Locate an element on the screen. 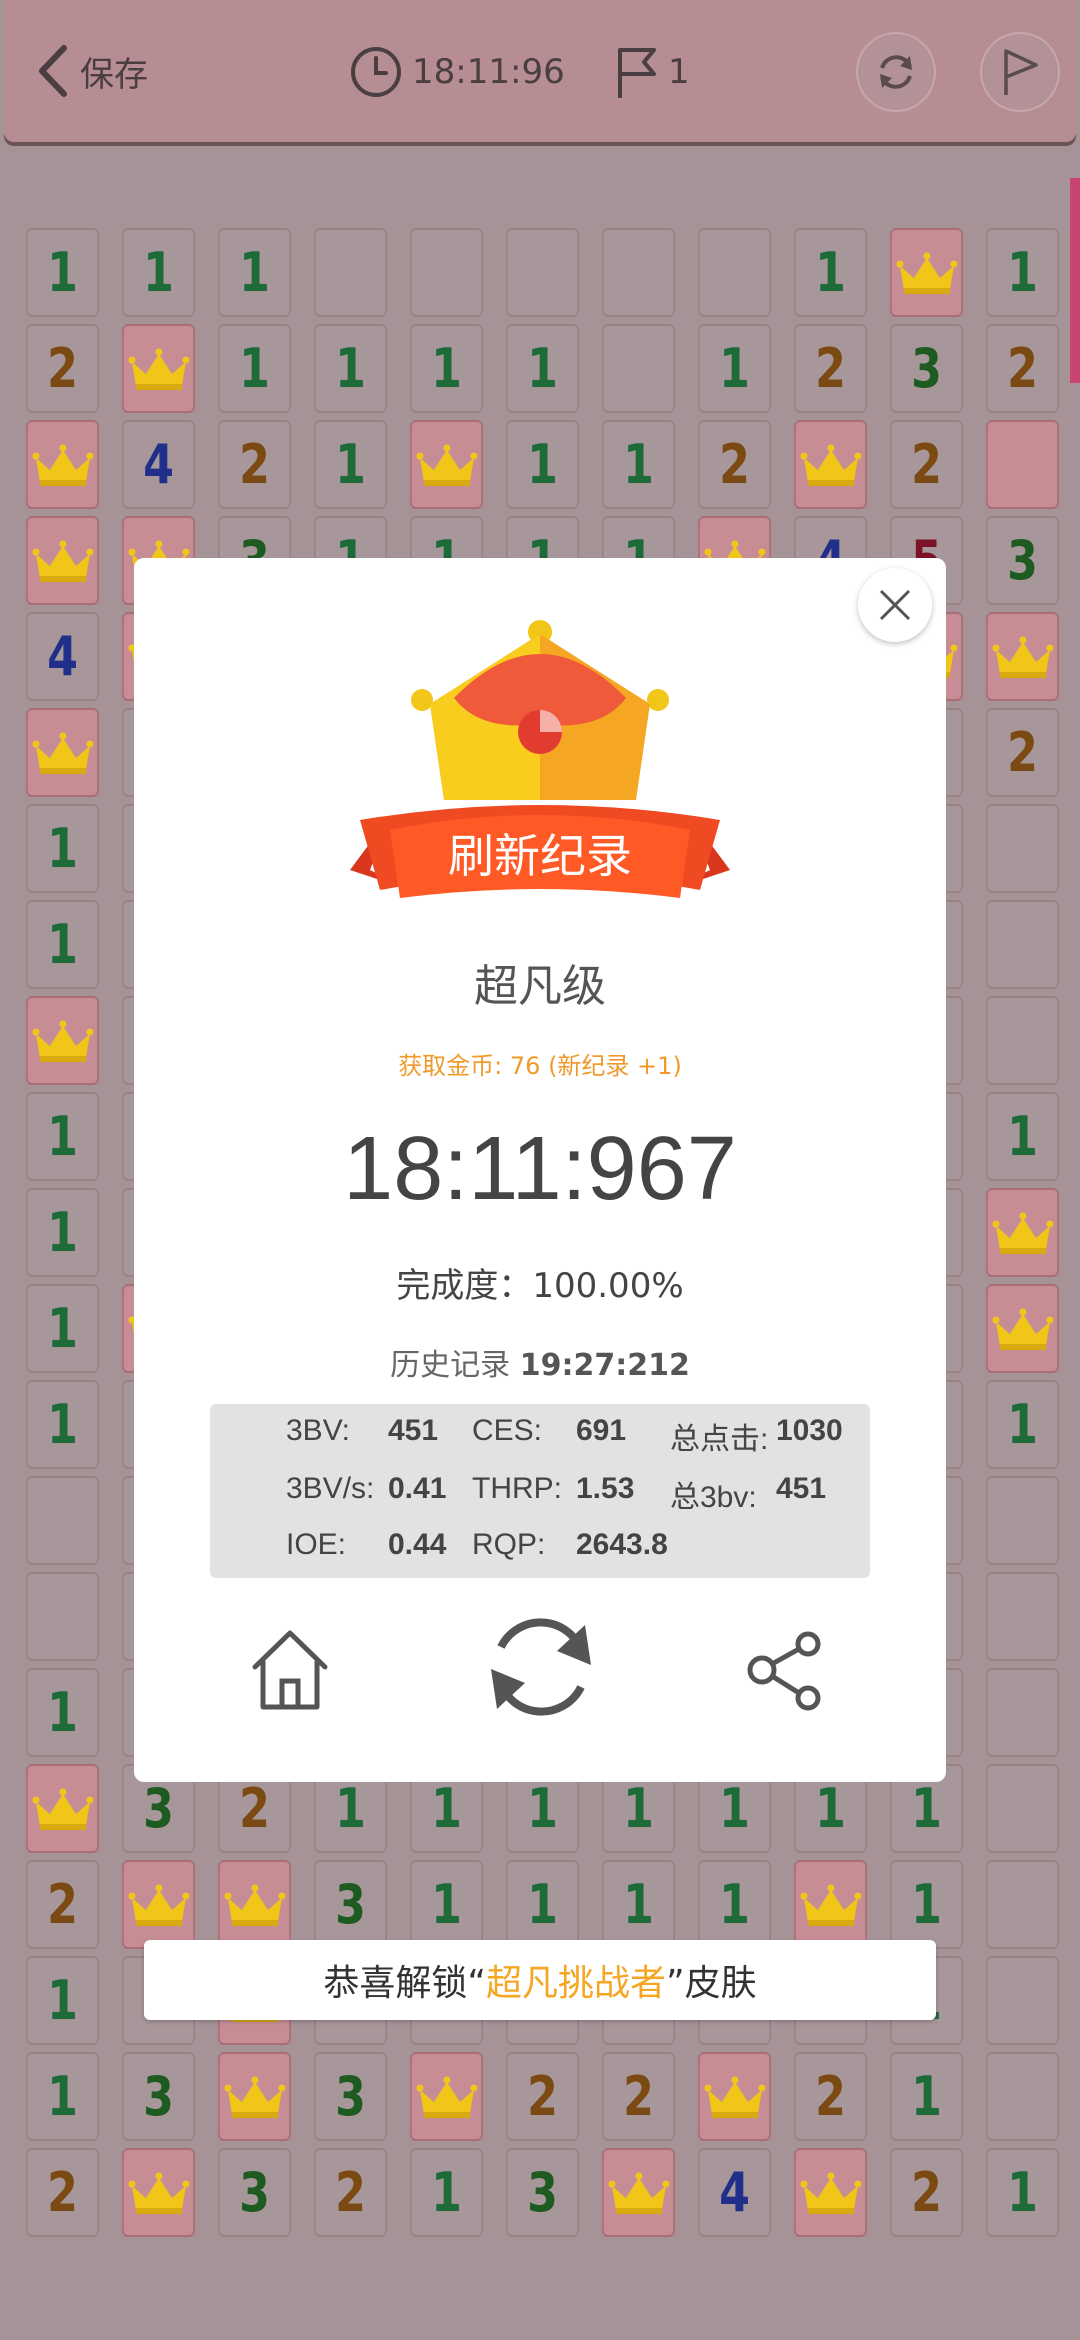 This screenshot has height=2340, width=1080. replay-button is located at coordinates (541, 1667).